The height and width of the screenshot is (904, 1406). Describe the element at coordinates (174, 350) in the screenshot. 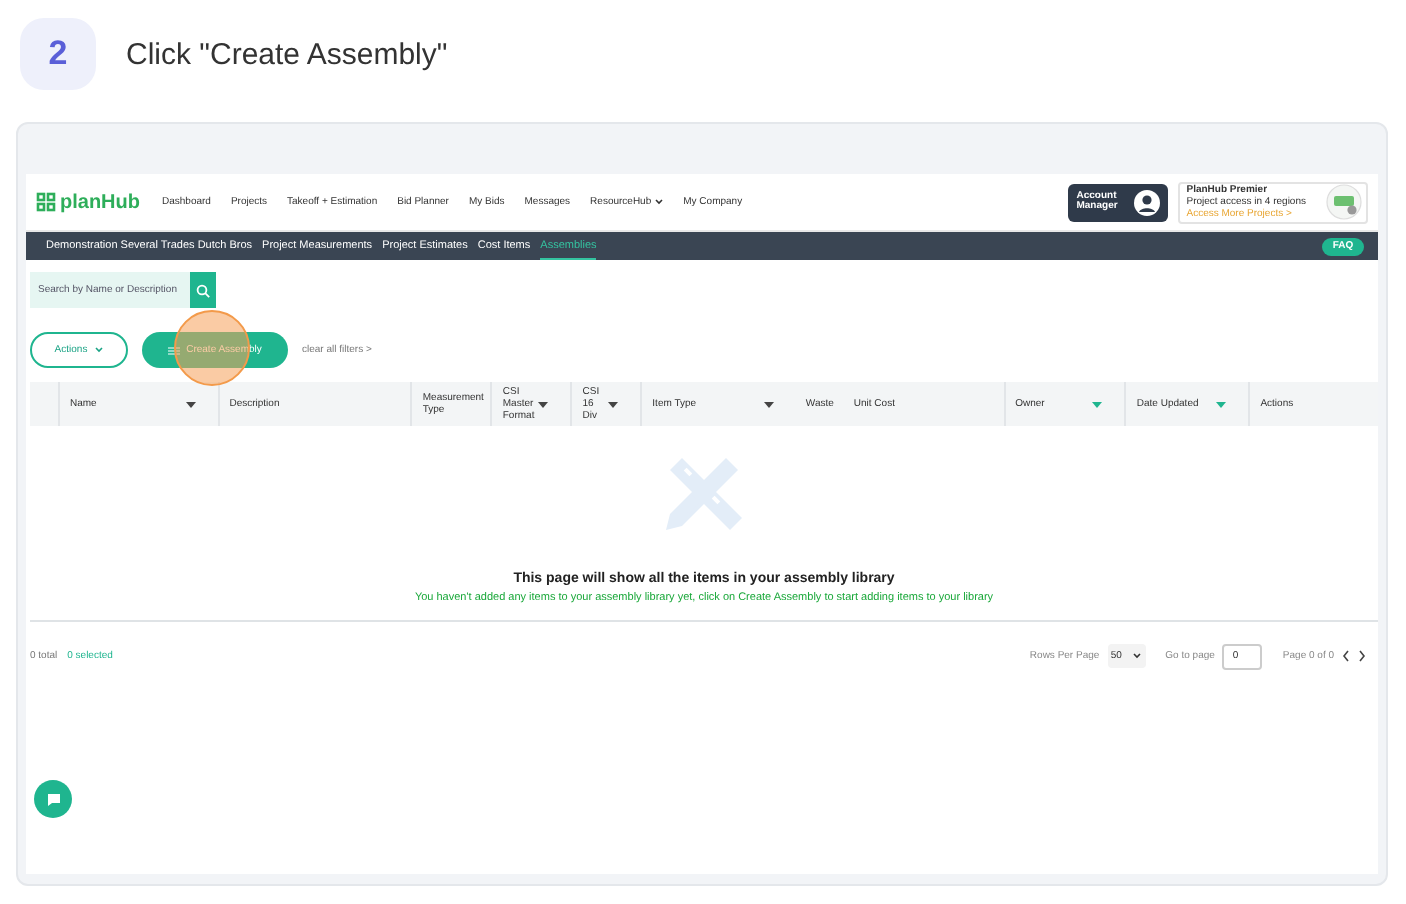

I see `list-icon` at that location.